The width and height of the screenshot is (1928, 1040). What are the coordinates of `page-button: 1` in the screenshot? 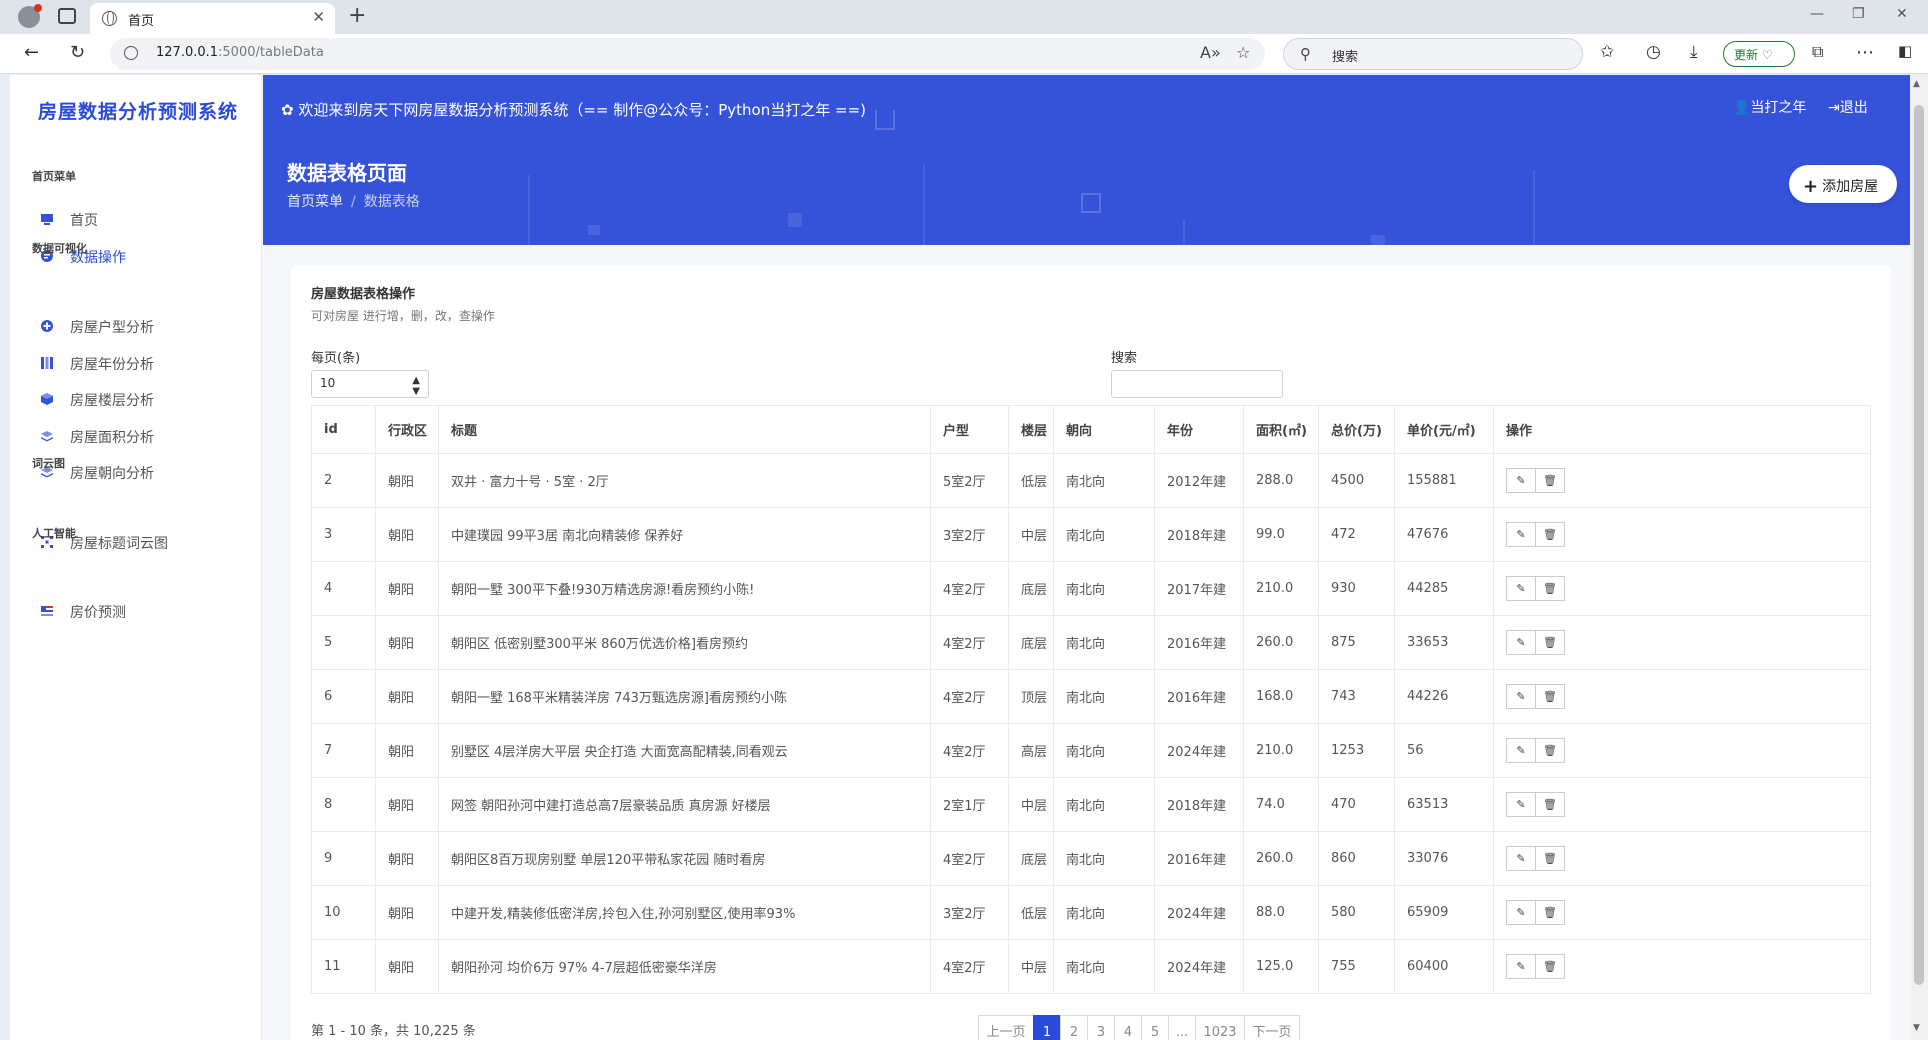 It's located at (1047, 1027).